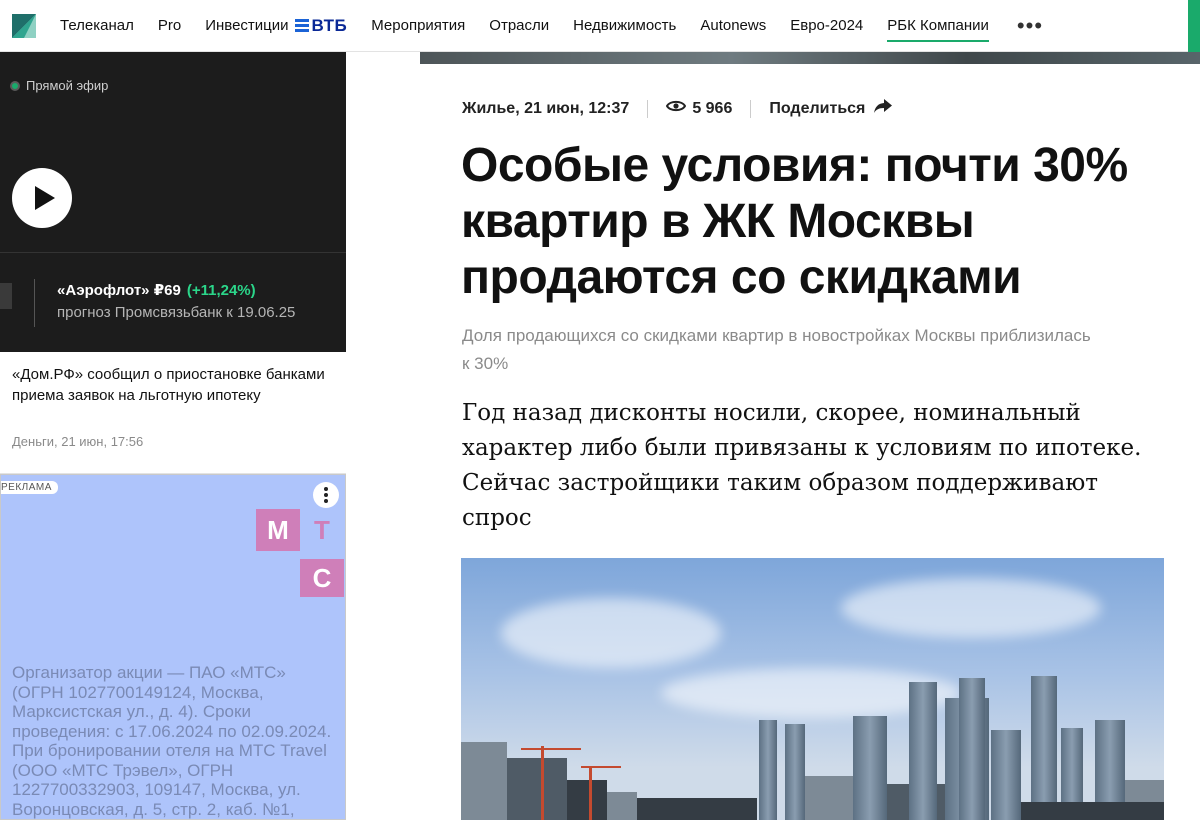 The height and width of the screenshot is (820, 1200). I want to click on live-indicator-icon, so click(15, 85).